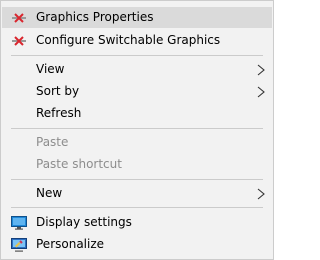  What do you see at coordinates (79, 164) in the screenshot?
I see `menu-item-label: Paste shortcut` at bounding box center [79, 164].